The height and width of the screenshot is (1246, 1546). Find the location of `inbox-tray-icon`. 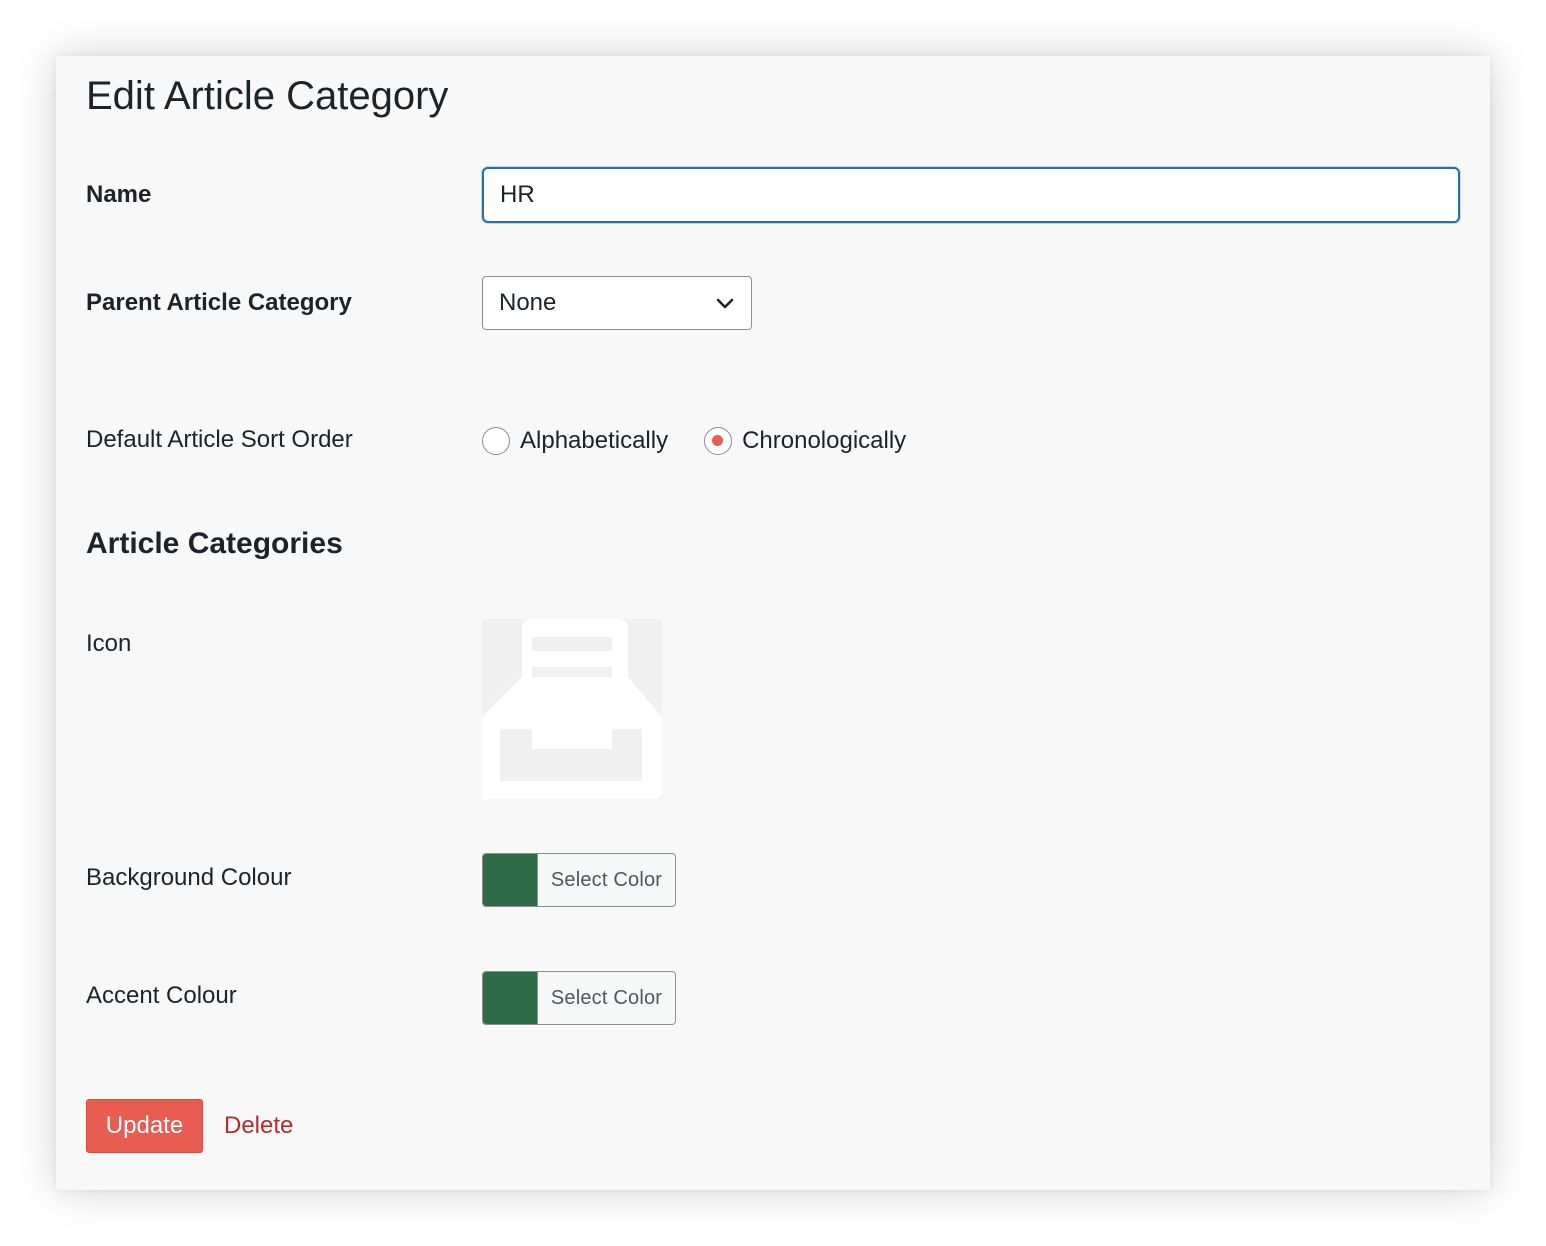

inbox-tray-icon is located at coordinates (572, 709).